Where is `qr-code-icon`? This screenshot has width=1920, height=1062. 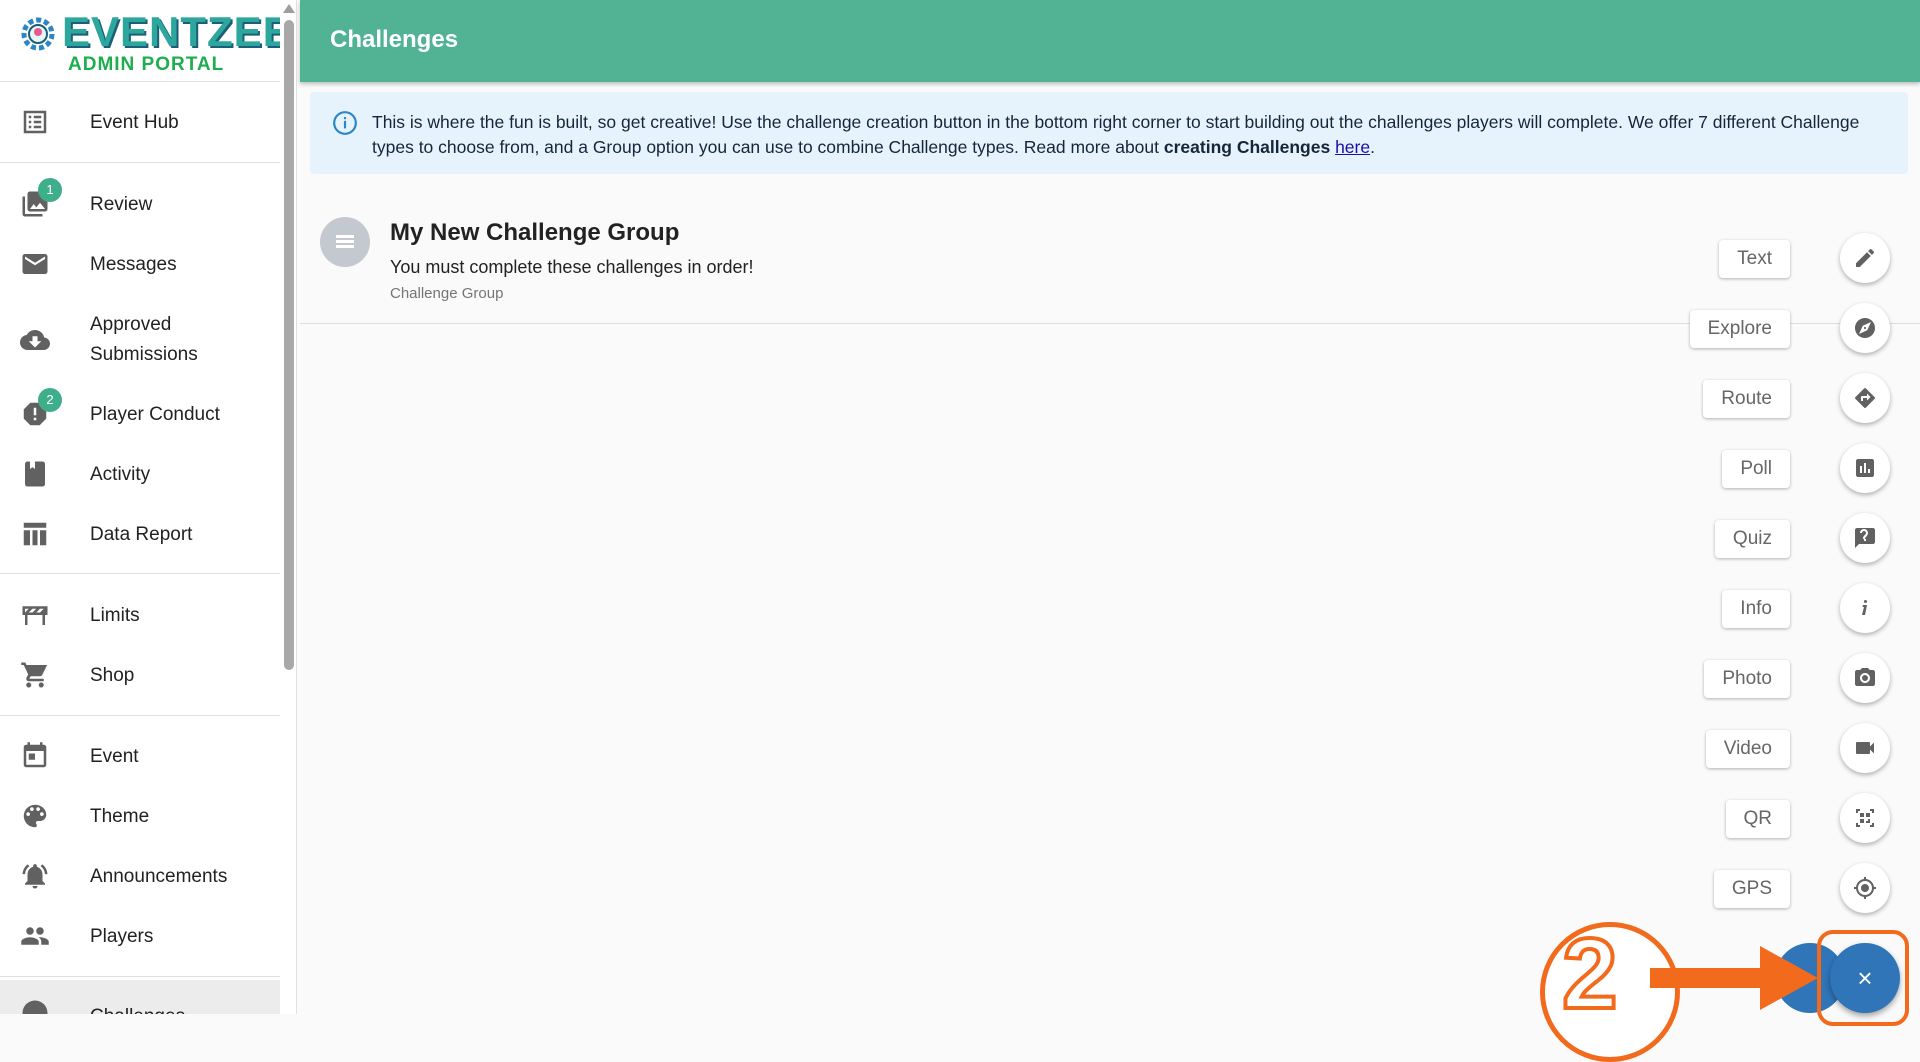
qr-code-icon is located at coordinates (1865, 818).